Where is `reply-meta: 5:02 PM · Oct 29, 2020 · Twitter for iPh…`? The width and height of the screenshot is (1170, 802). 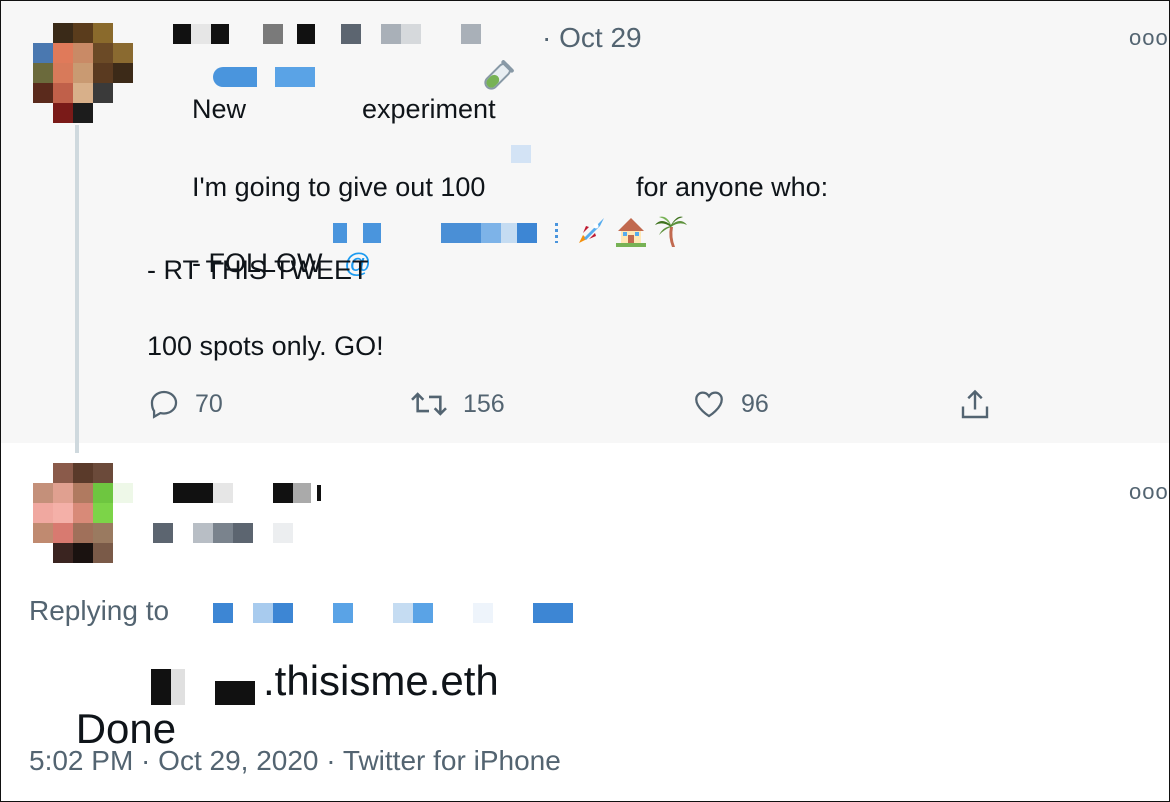 reply-meta: 5:02 PM · Oct 29, 2020 · Twitter for iPh… is located at coordinates (295, 761).